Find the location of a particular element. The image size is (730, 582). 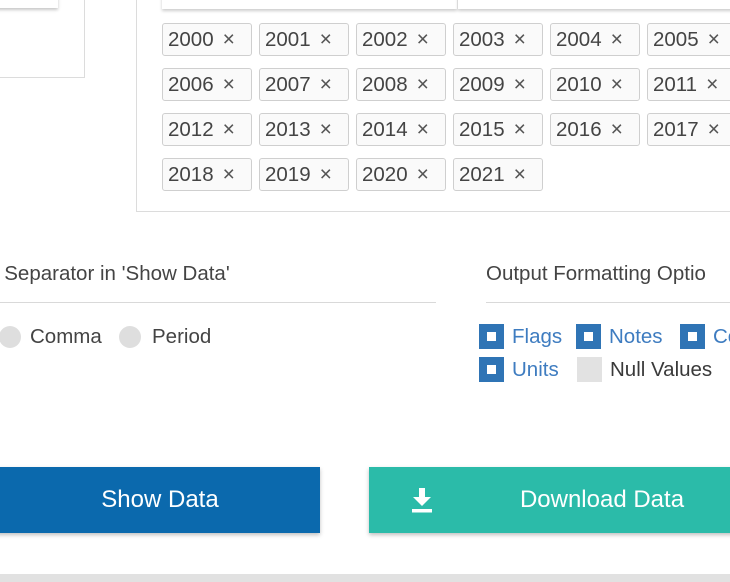

download-icon is located at coordinates (422, 500).